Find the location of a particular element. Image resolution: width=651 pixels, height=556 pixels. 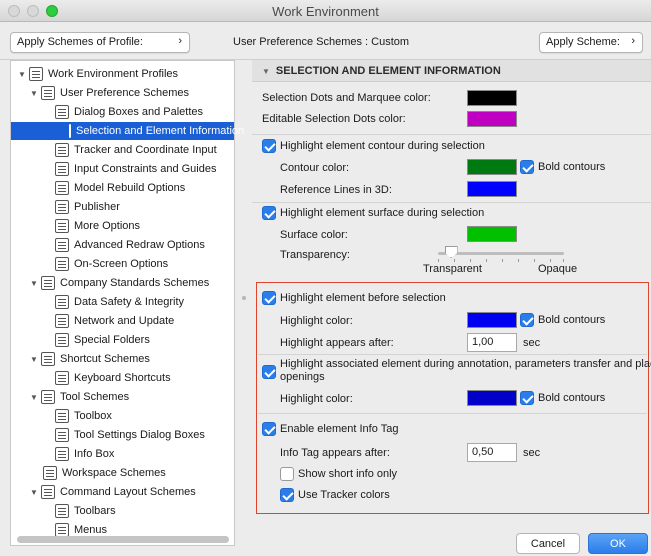

tree-item-advanced-redraw: Advanced Redraw Options is located at coordinates (129, 245).